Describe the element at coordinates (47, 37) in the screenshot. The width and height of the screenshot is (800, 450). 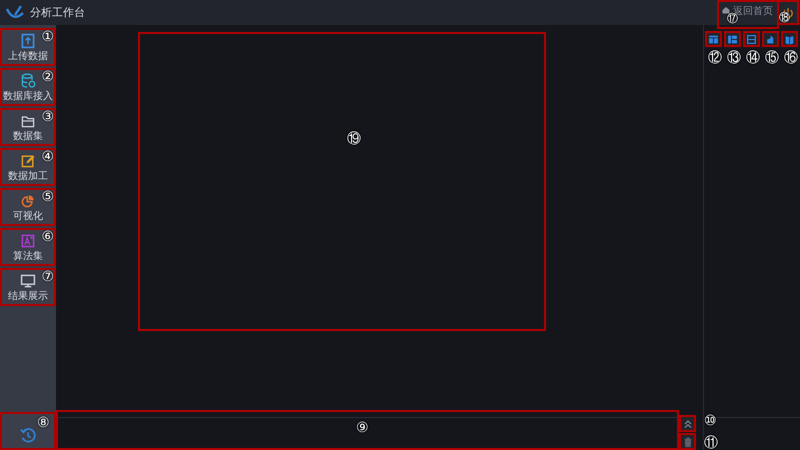
I see `callout-number: ①` at that location.